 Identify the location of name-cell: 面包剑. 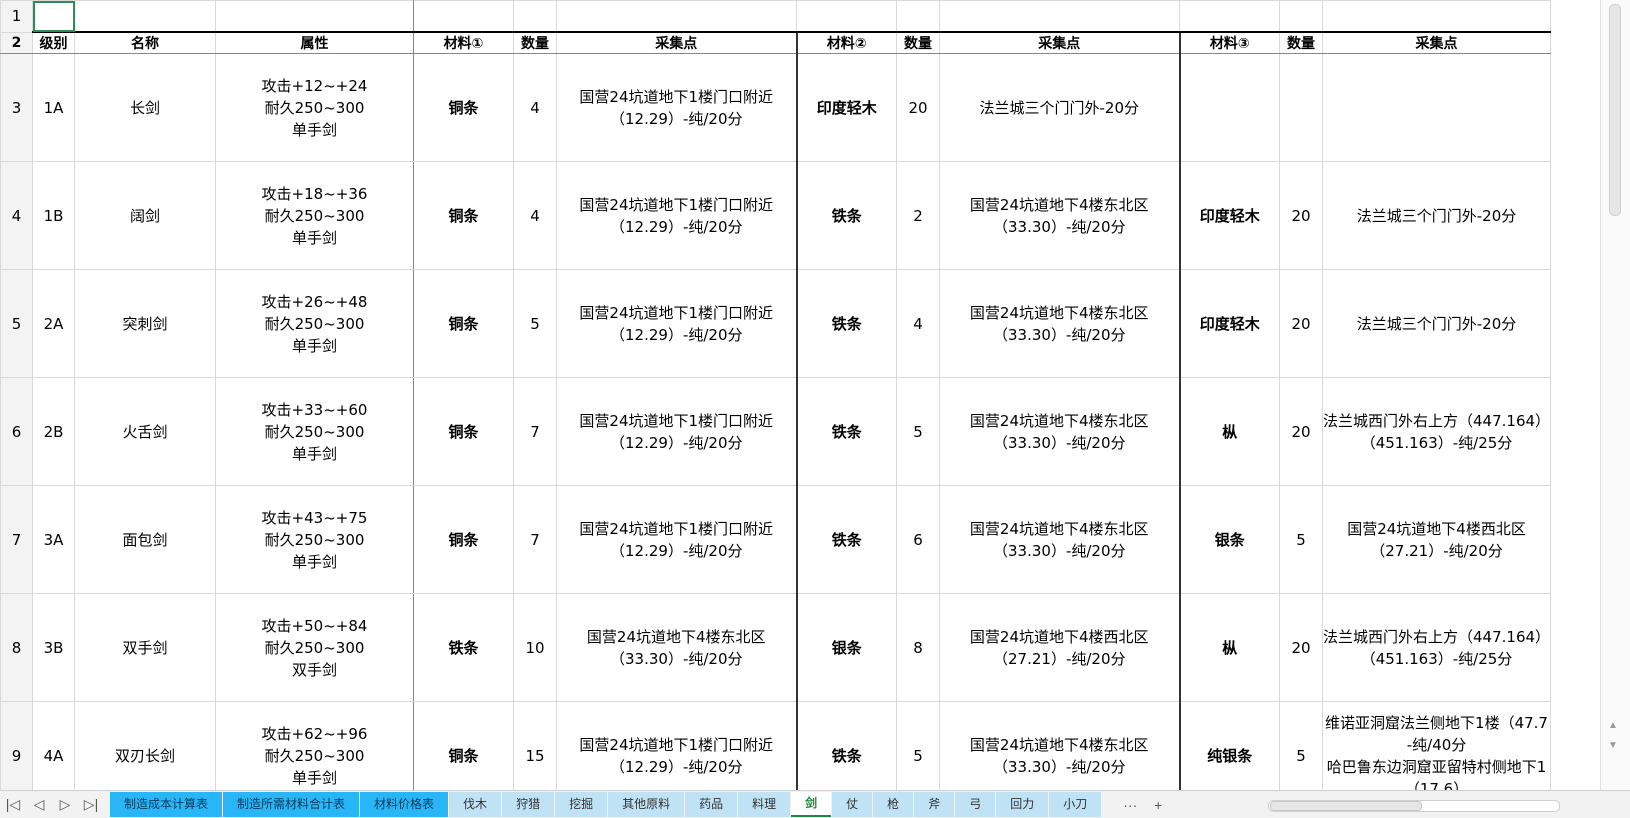
(145, 539).